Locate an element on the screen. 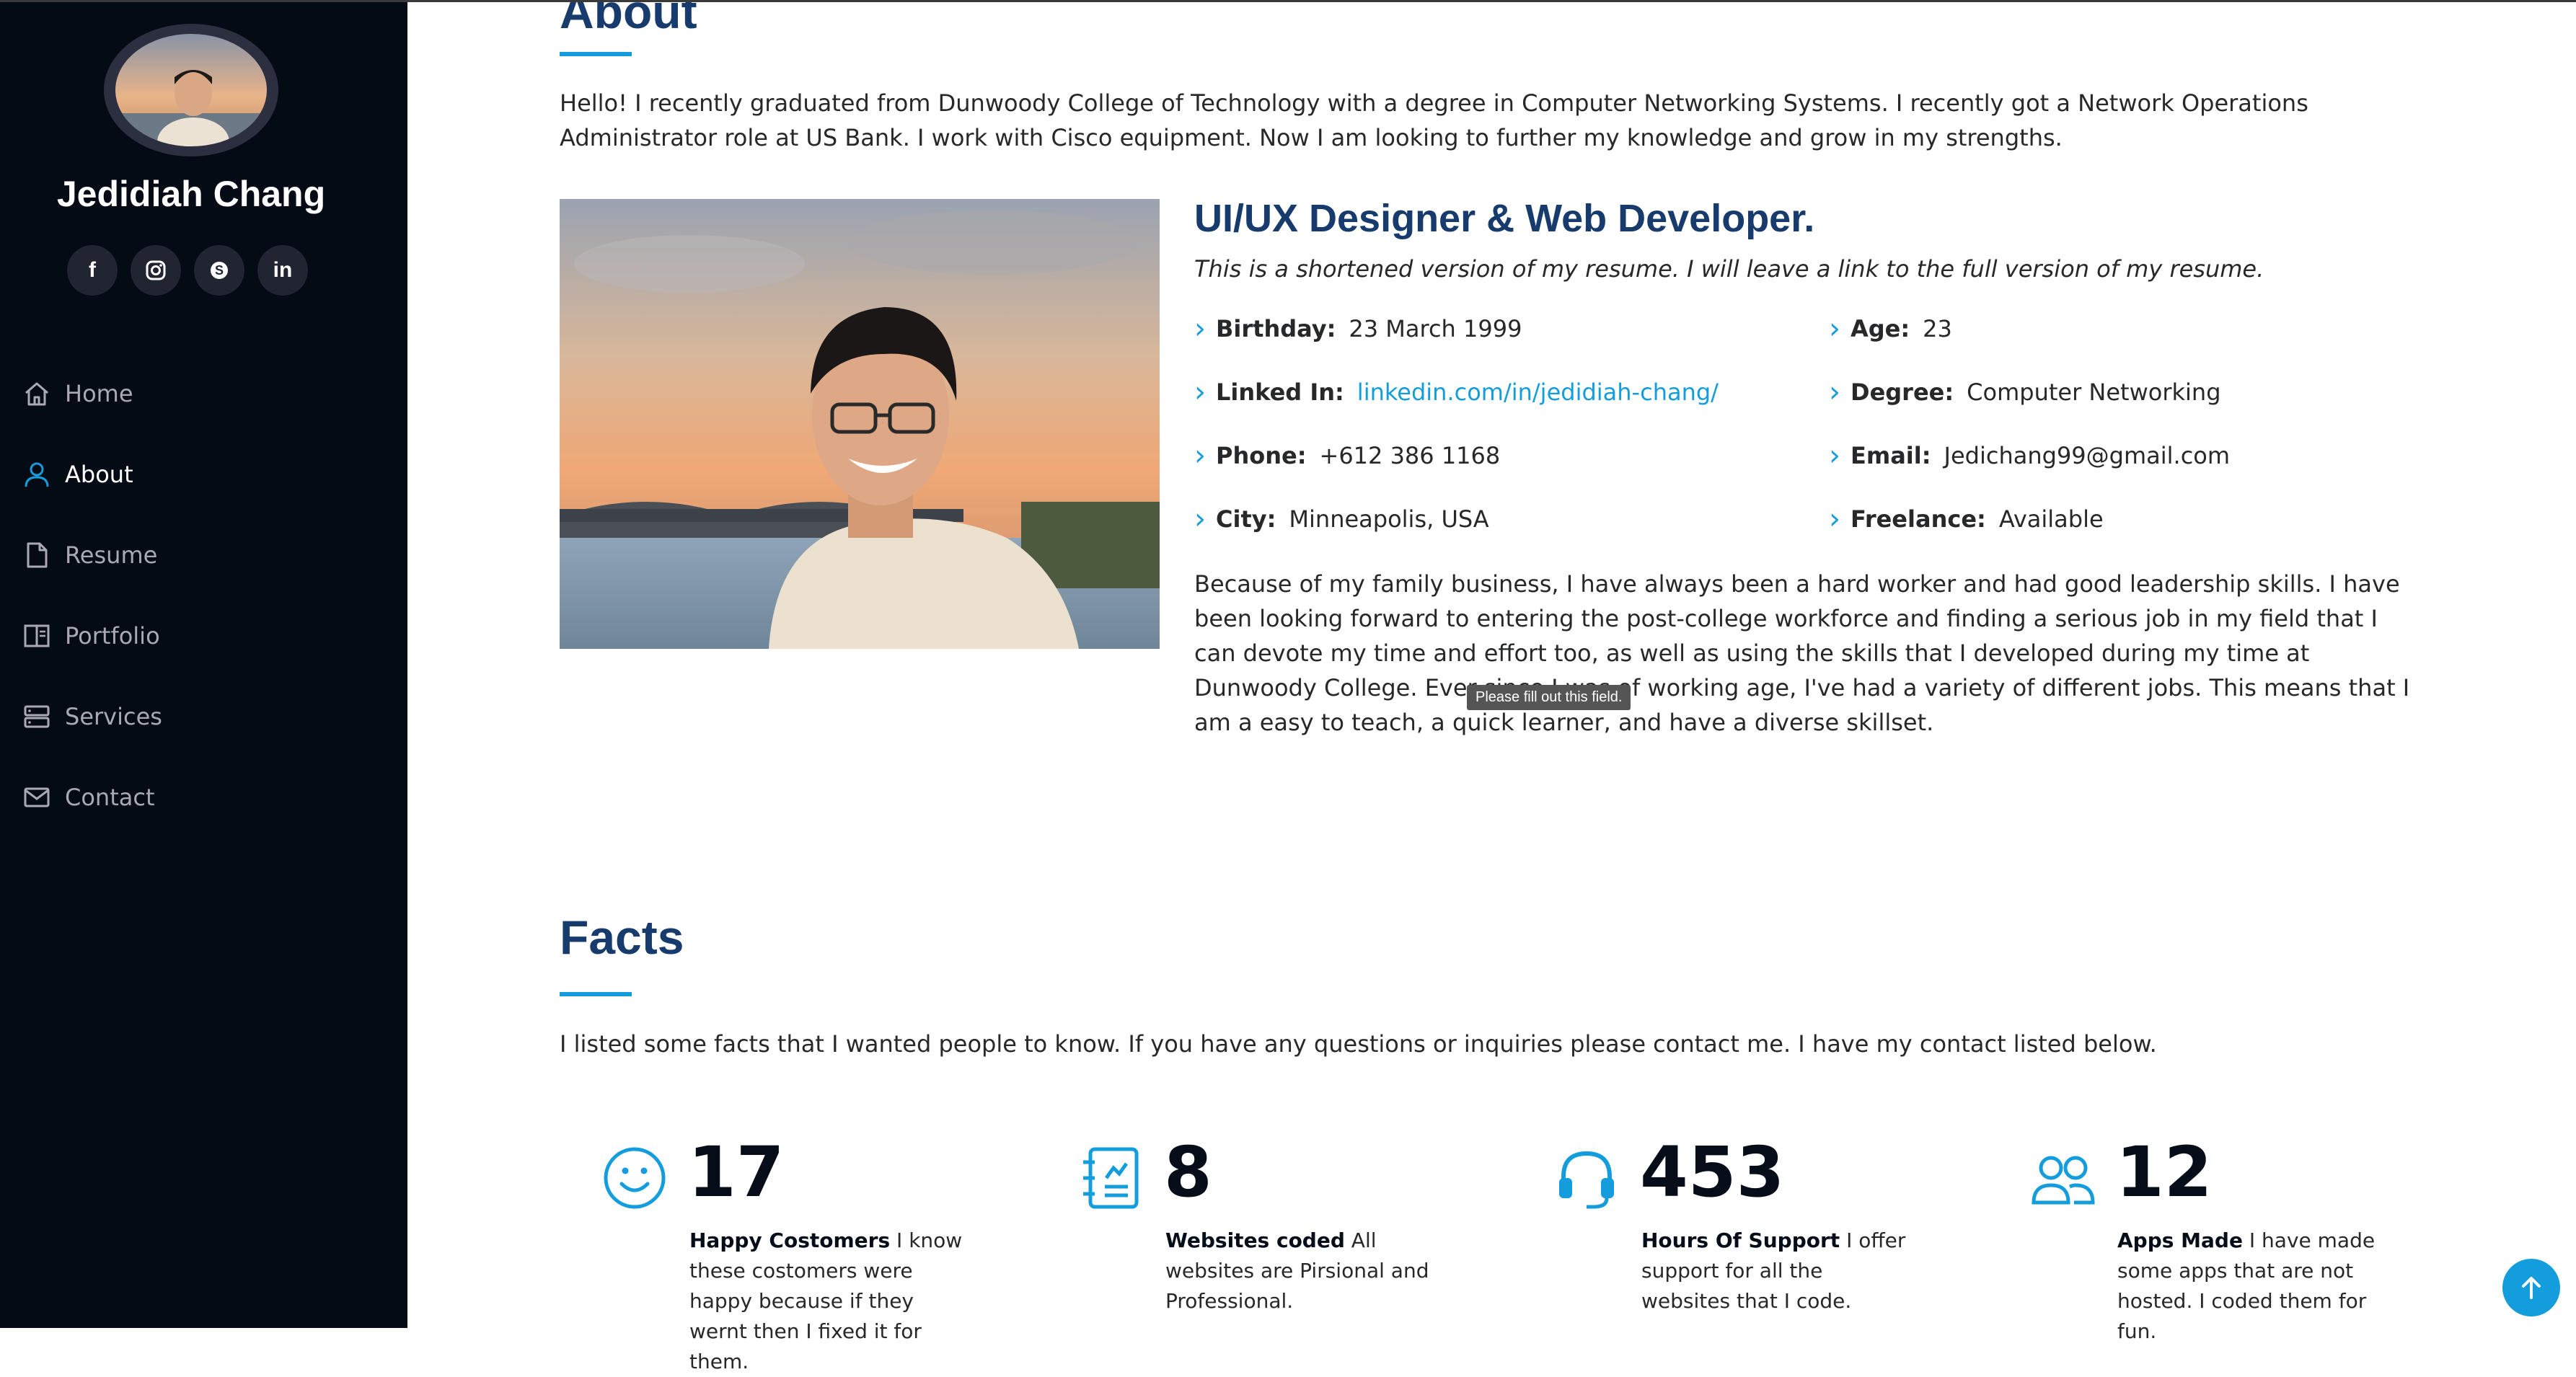 The width and height of the screenshot is (2576, 1377). book-icon is located at coordinates (36, 635).